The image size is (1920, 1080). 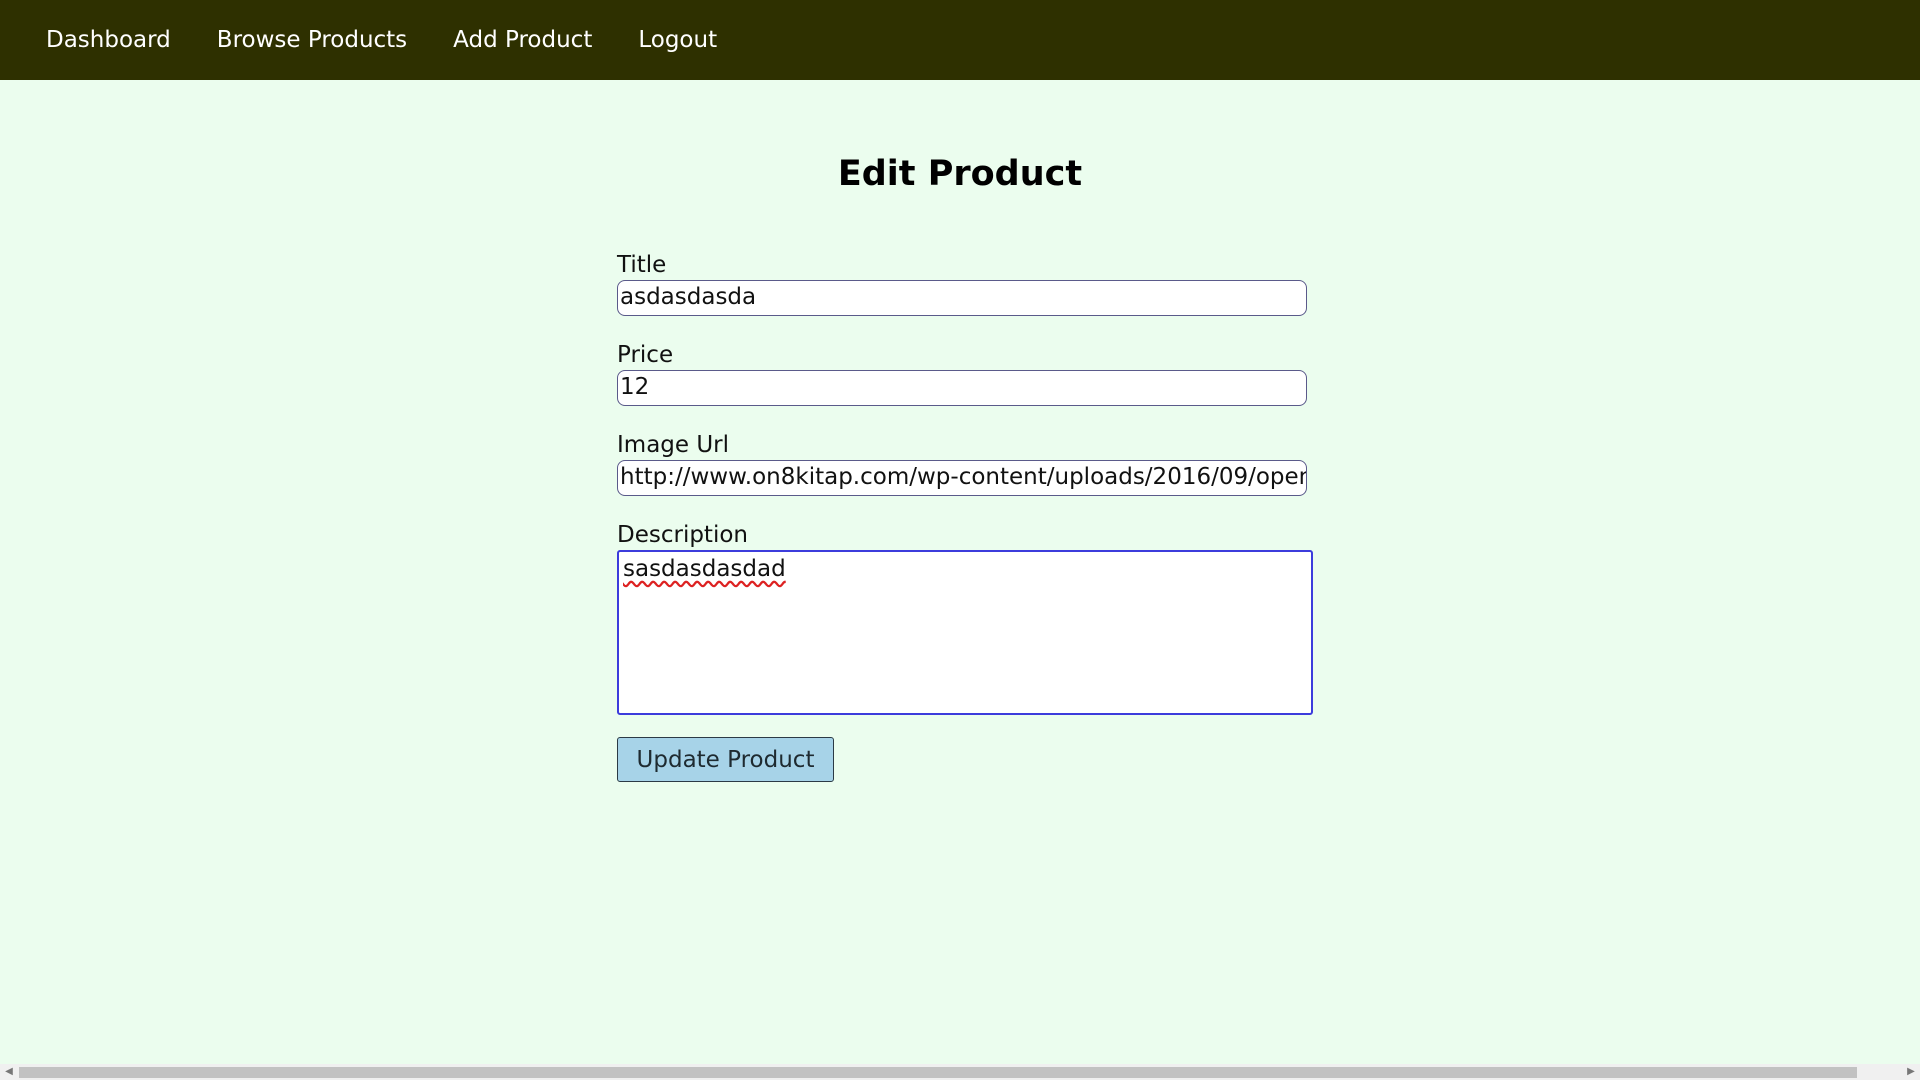 What do you see at coordinates (1911, 1072) in the screenshot?
I see `chevron-right-icon: ▶` at bounding box center [1911, 1072].